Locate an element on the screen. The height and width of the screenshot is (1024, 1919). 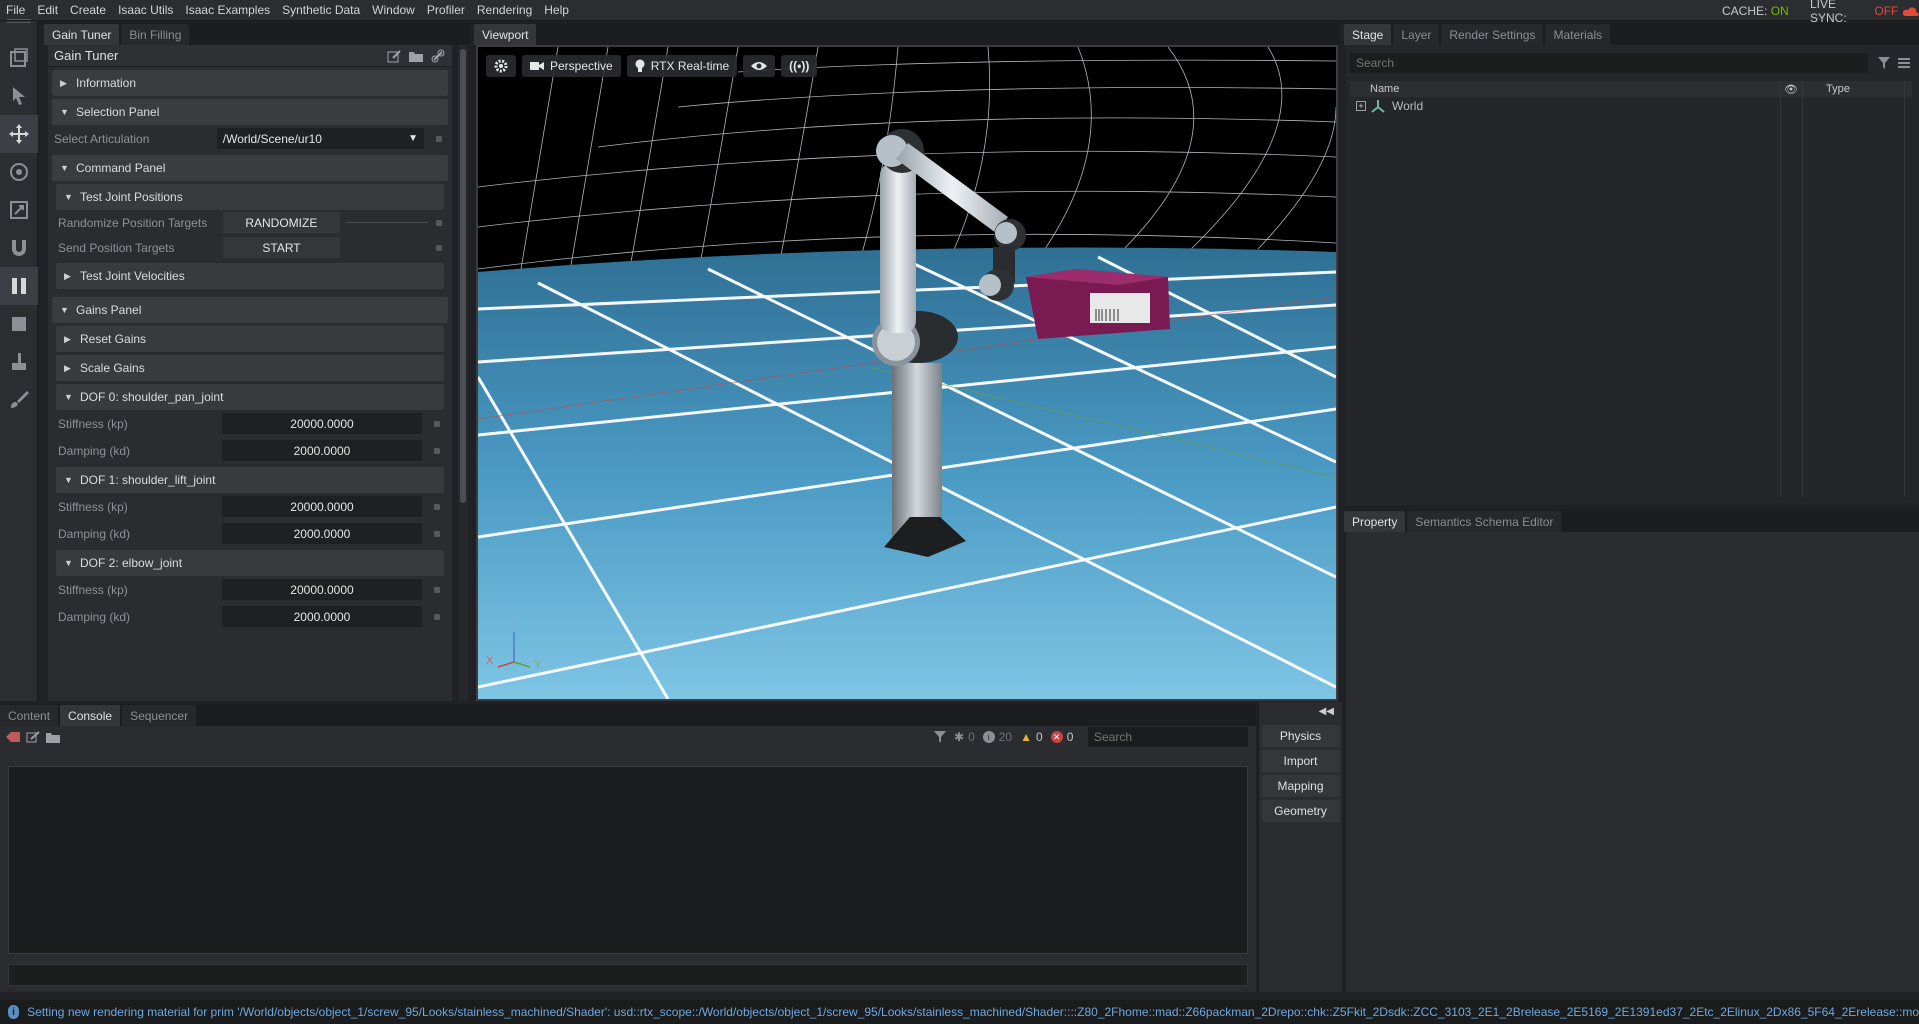
dof-1-stiffness-field: 20000.0000 is located at coordinates (322, 506).